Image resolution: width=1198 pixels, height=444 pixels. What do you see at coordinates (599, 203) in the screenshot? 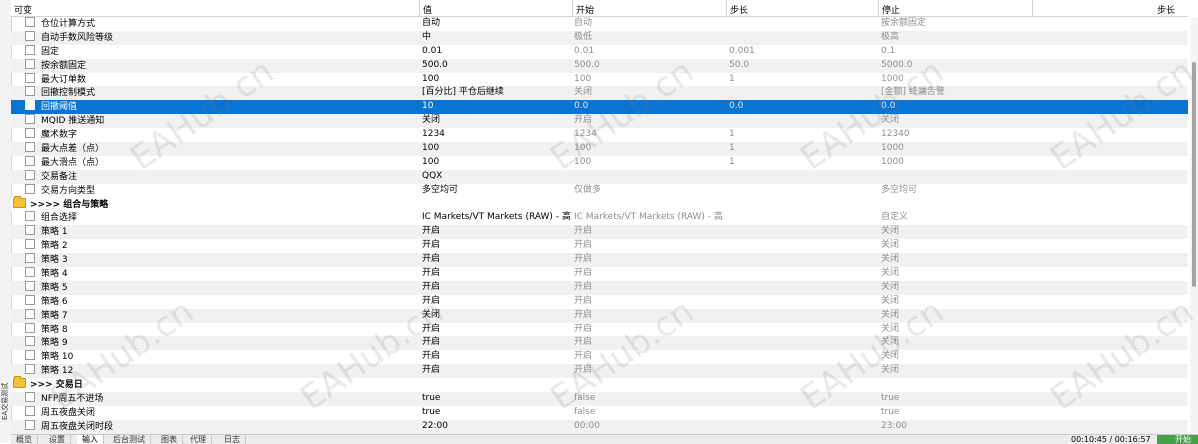
I see `group-row: >>>> 组合与策略` at bounding box center [599, 203].